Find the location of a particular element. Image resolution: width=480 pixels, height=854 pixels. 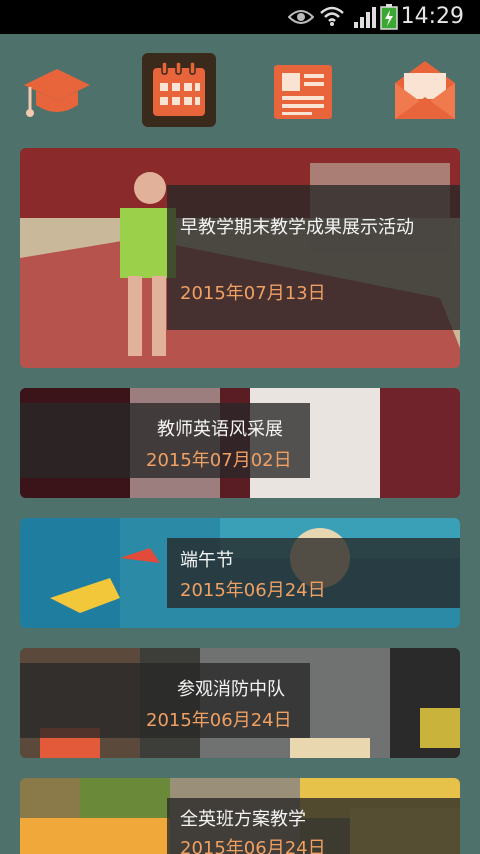

open-envelope-icon is located at coordinates (425, 90).